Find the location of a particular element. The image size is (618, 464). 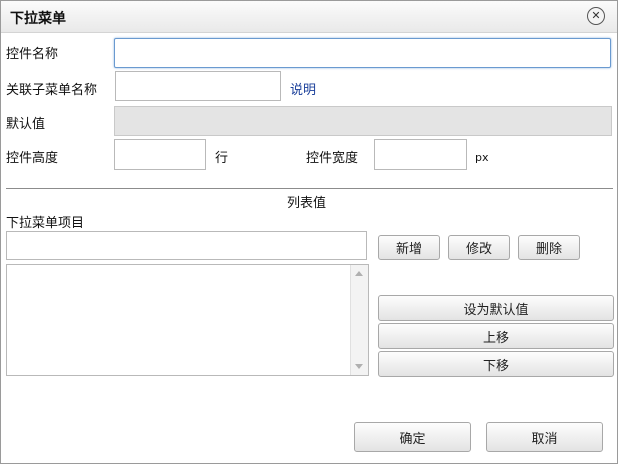

control-height-label: 控件高度 is located at coordinates (32, 158).